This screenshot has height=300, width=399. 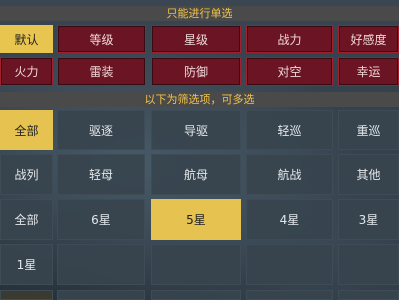 I want to click on star-filter-5: 5星, so click(x=196, y=219).